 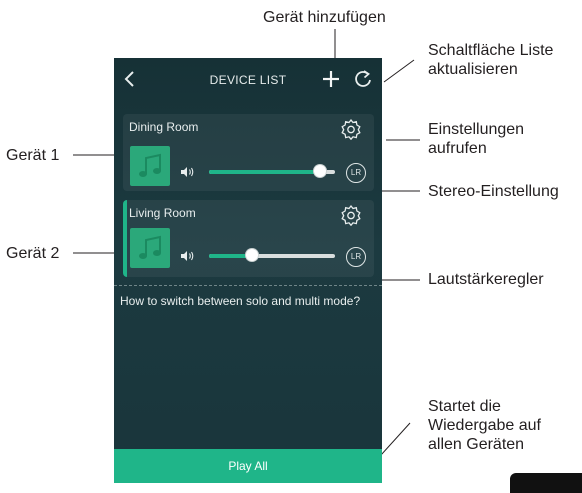 What do you see at coordinates (33, 155) in the screenshot?
I see `annotation-device-1: Gerät 1` at bounding box center [33, 155].